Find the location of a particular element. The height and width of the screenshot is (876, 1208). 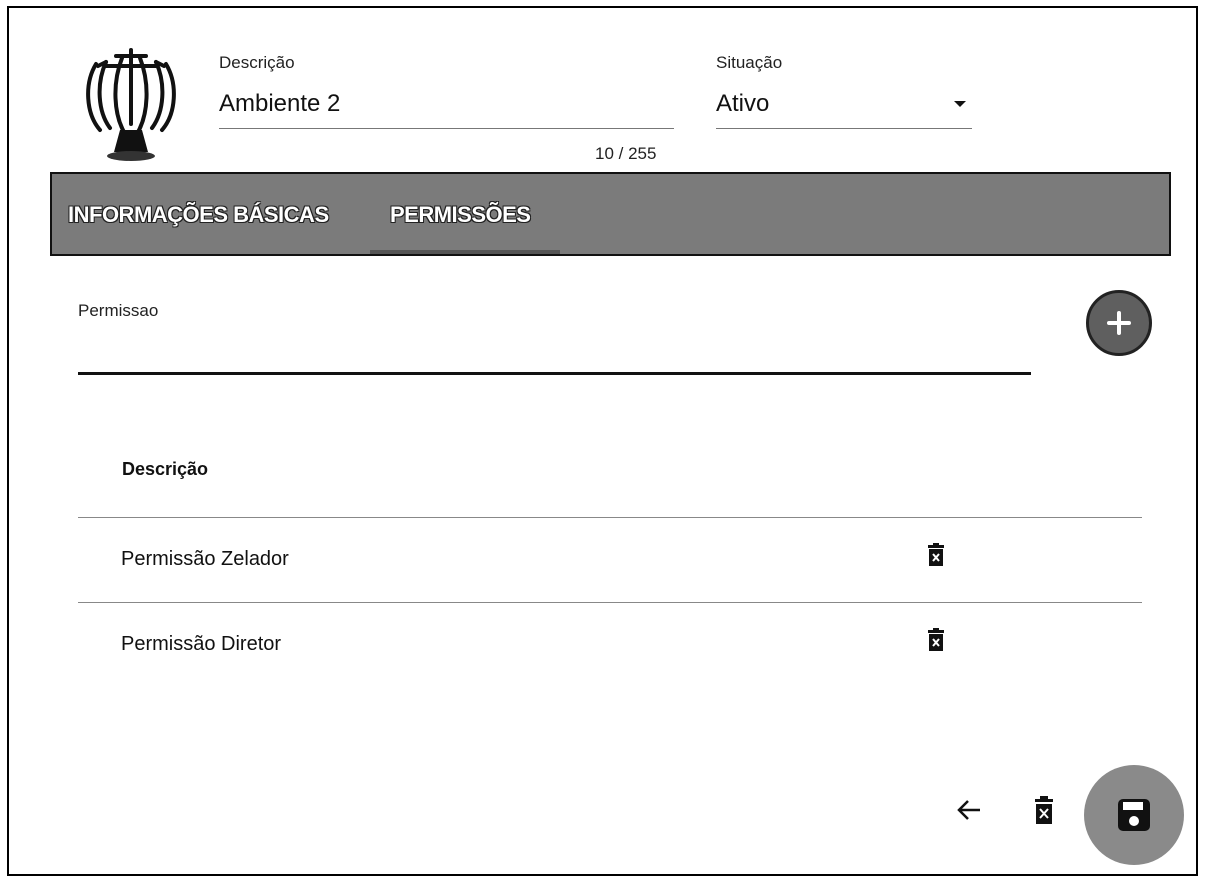

save-icon is located at coordinates (1134, 815).